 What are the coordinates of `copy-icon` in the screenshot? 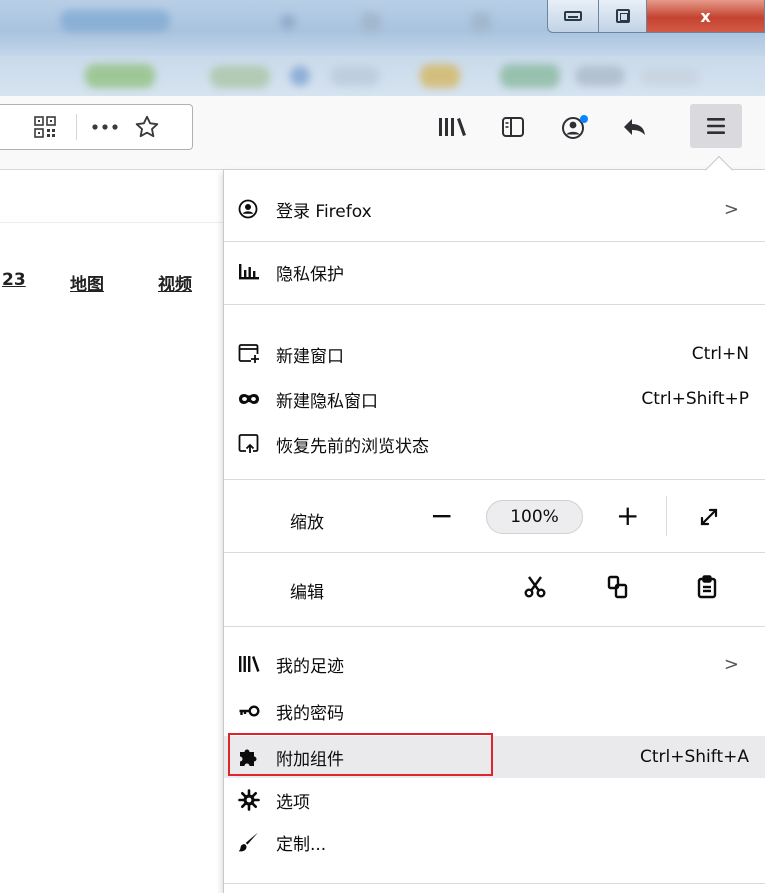 It's located at (618, 587).